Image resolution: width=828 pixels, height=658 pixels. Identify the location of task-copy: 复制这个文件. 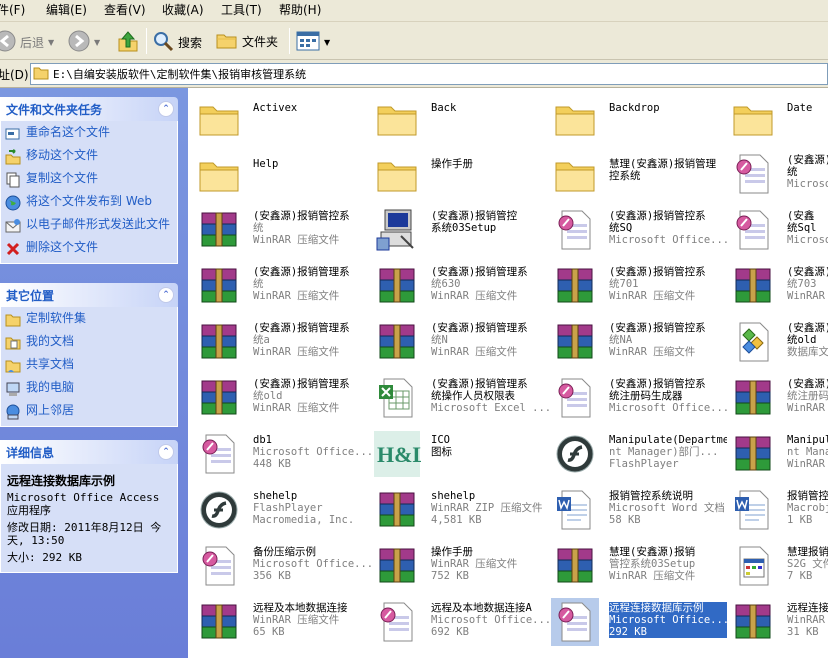
(89, 180).